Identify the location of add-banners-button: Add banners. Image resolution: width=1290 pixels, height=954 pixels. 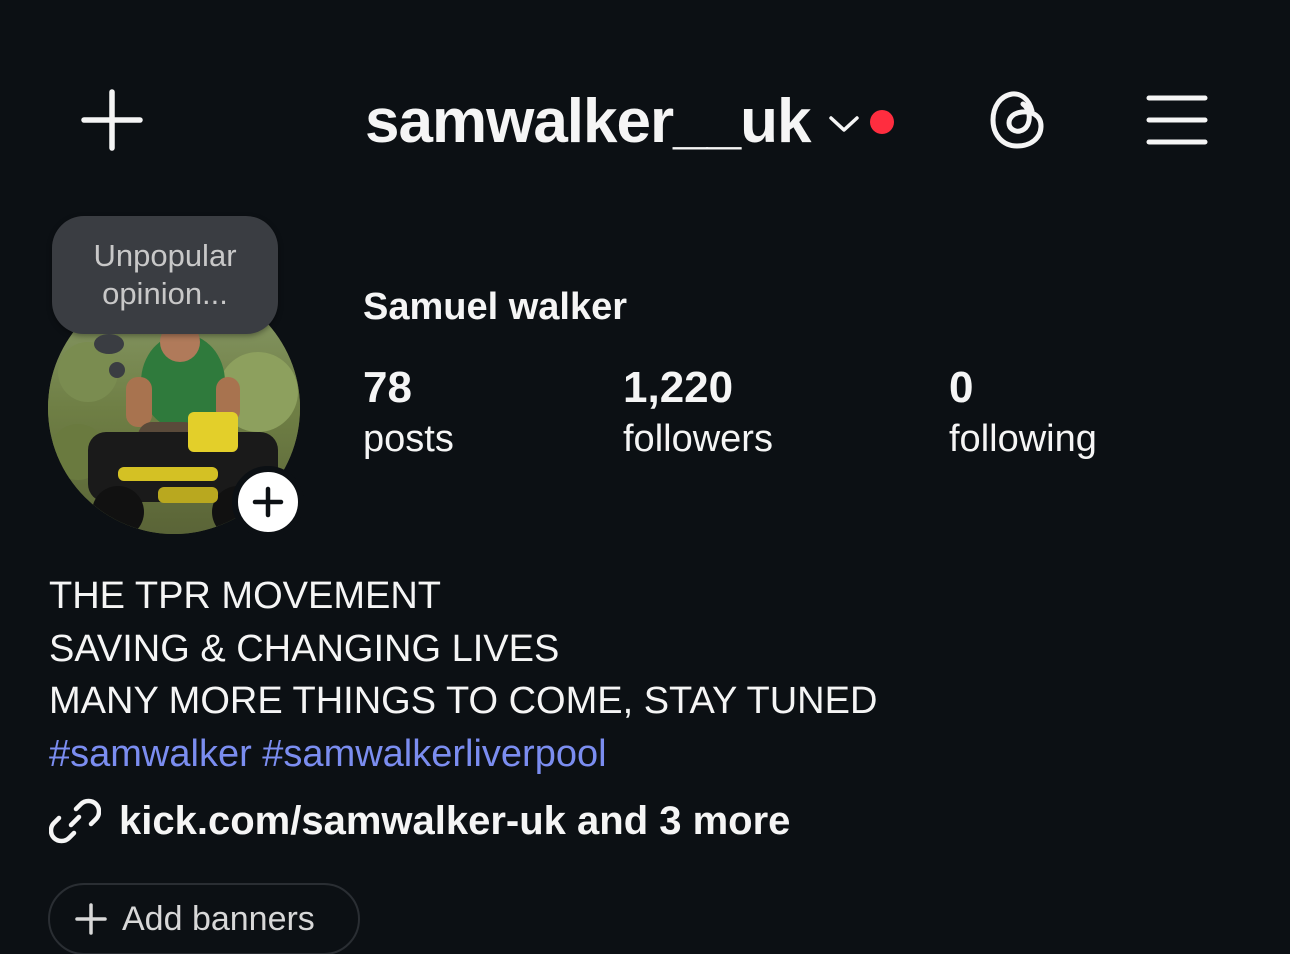
(204, 918).